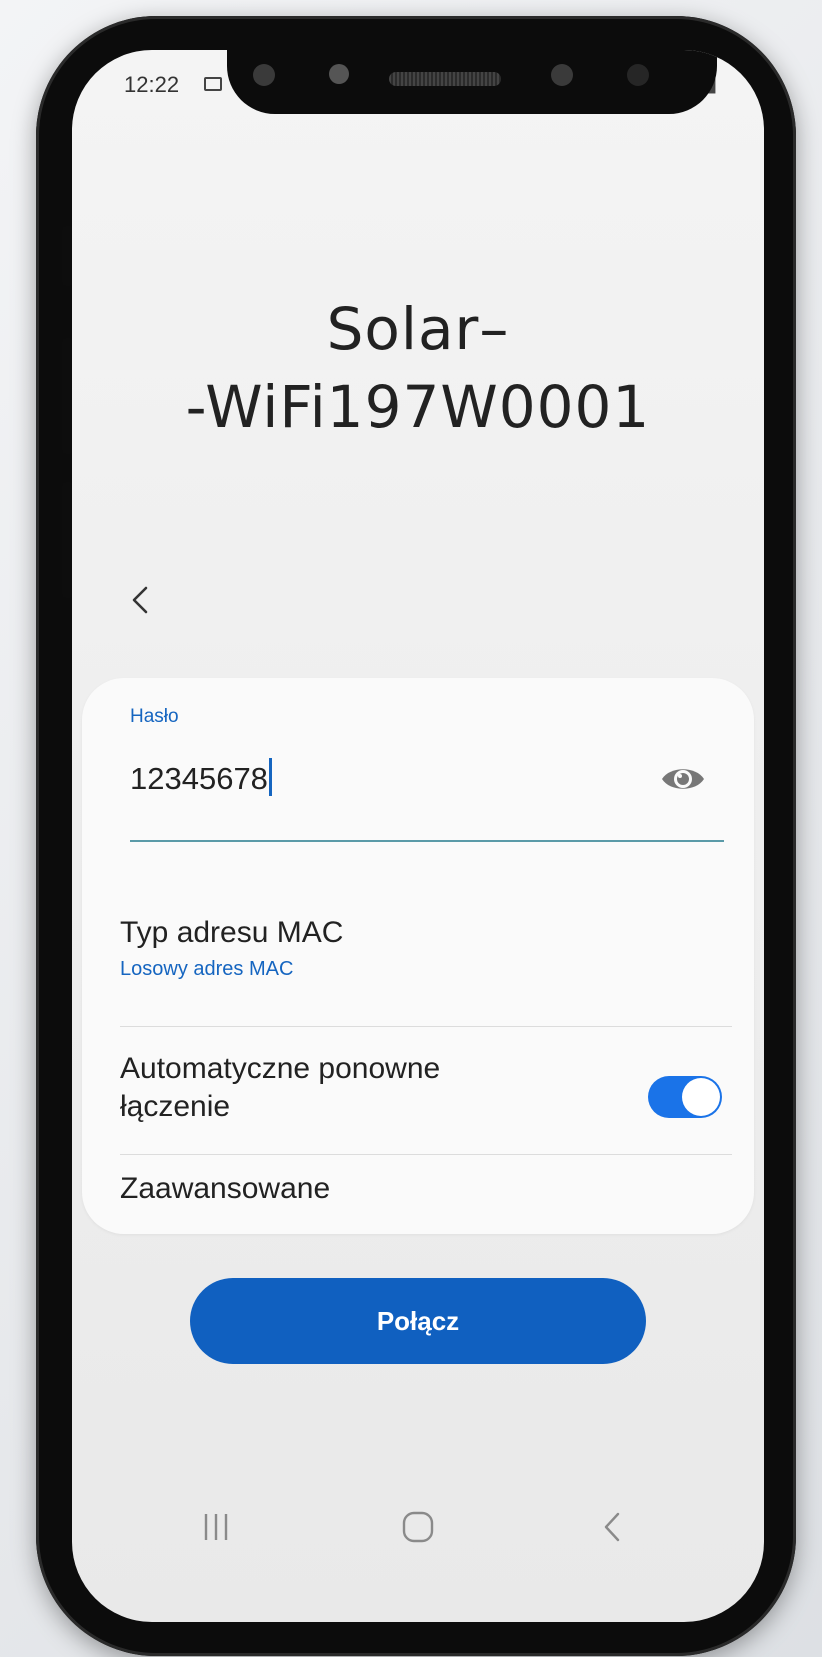  Describe the element at coordinates (207, 969) in the screenshot. I see `mac-address-type-value: Losowy adres MAC` at that location.